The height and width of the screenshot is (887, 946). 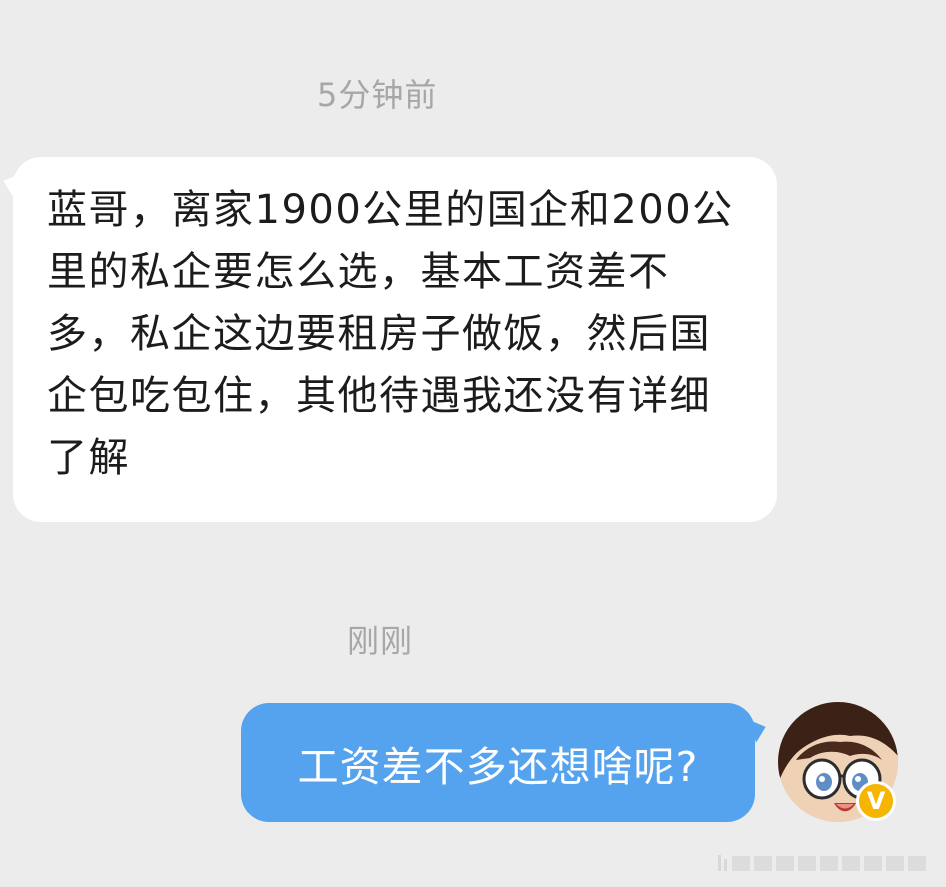 What do you see at coordinates (377, 95) in the screenshot?
I see `timestamp-5min-ago: 5分钟前` at bounding box center [377, 95].